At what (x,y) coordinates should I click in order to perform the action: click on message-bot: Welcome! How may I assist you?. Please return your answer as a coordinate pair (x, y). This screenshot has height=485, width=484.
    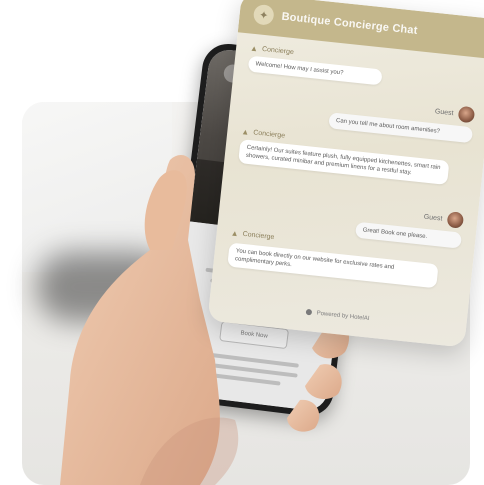
    Looking at the image, I should click on (315, 70).